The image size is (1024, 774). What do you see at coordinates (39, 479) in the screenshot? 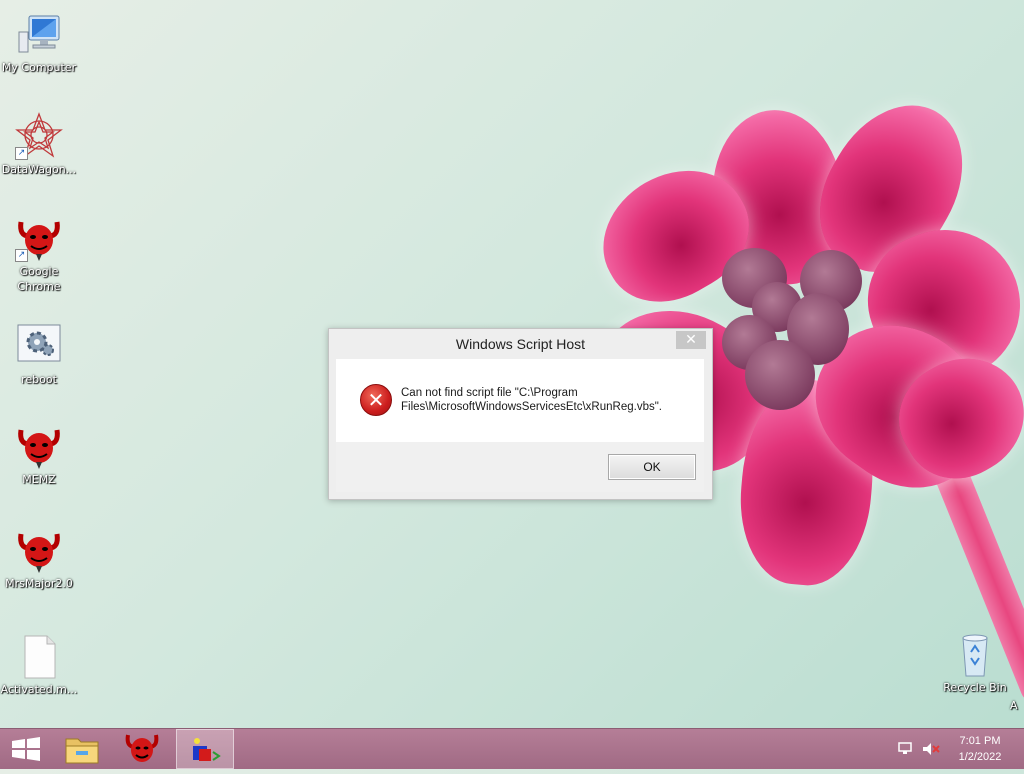
I see `desktop-icon-label: MEMZ` at bounding box center [39, 479].